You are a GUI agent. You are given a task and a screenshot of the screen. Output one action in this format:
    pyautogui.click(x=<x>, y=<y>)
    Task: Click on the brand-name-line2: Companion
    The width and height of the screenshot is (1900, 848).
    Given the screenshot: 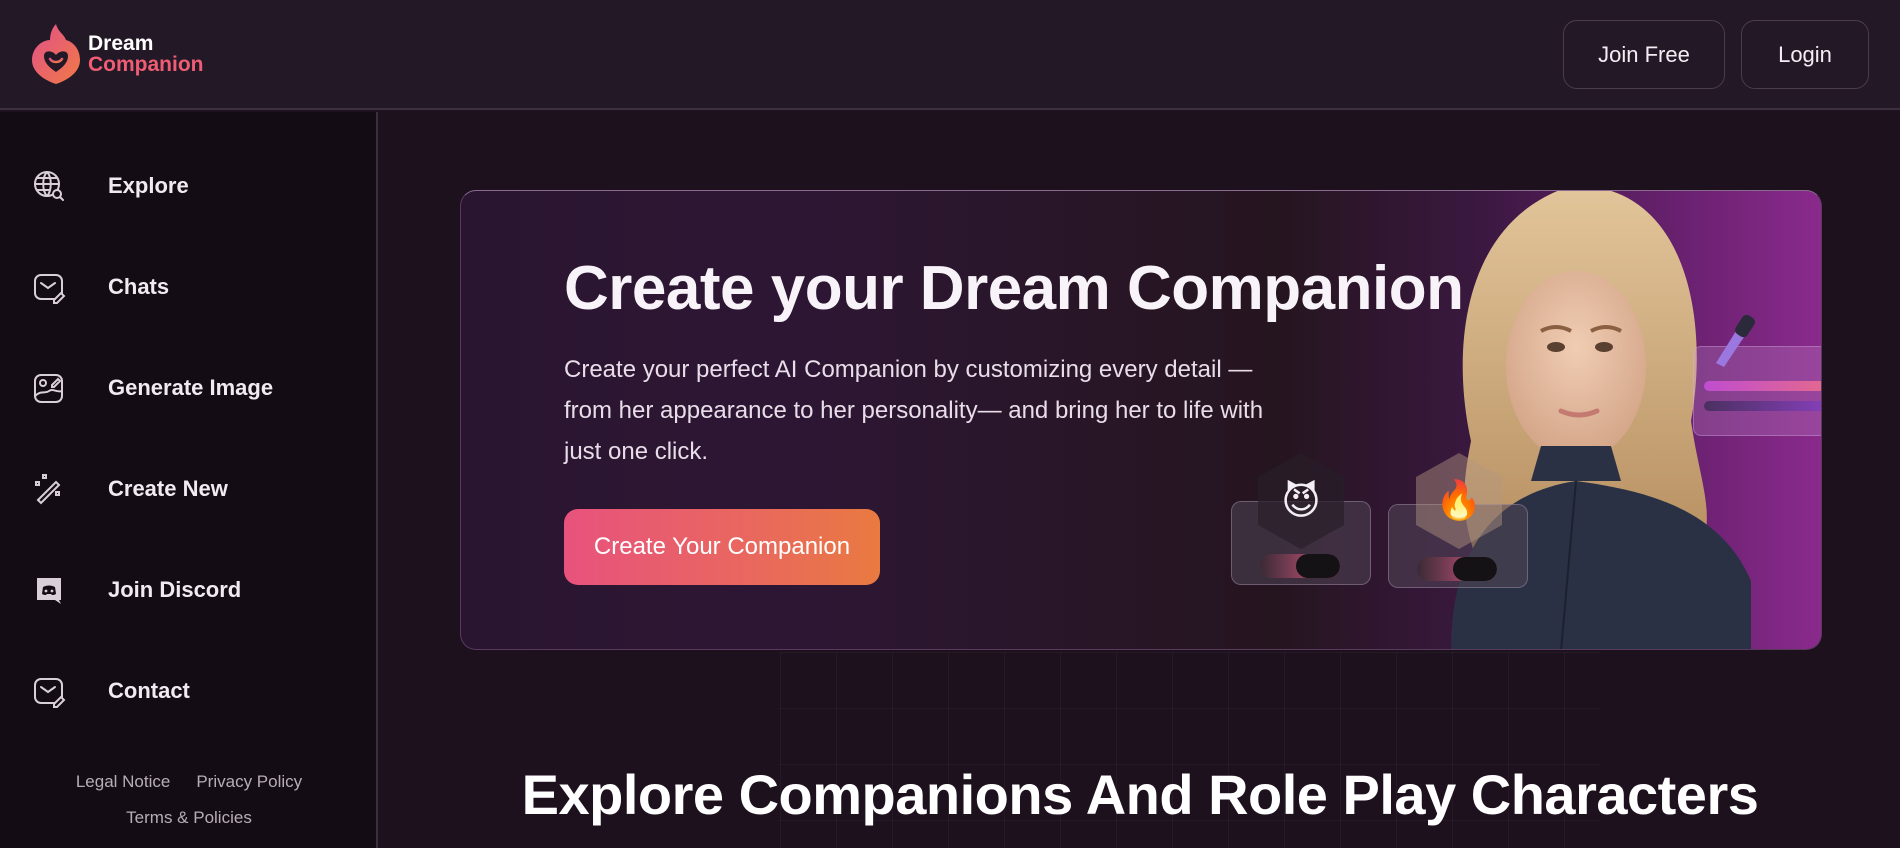 What is the action you would take?
    pyautogui.click(x=146, y=64)
    